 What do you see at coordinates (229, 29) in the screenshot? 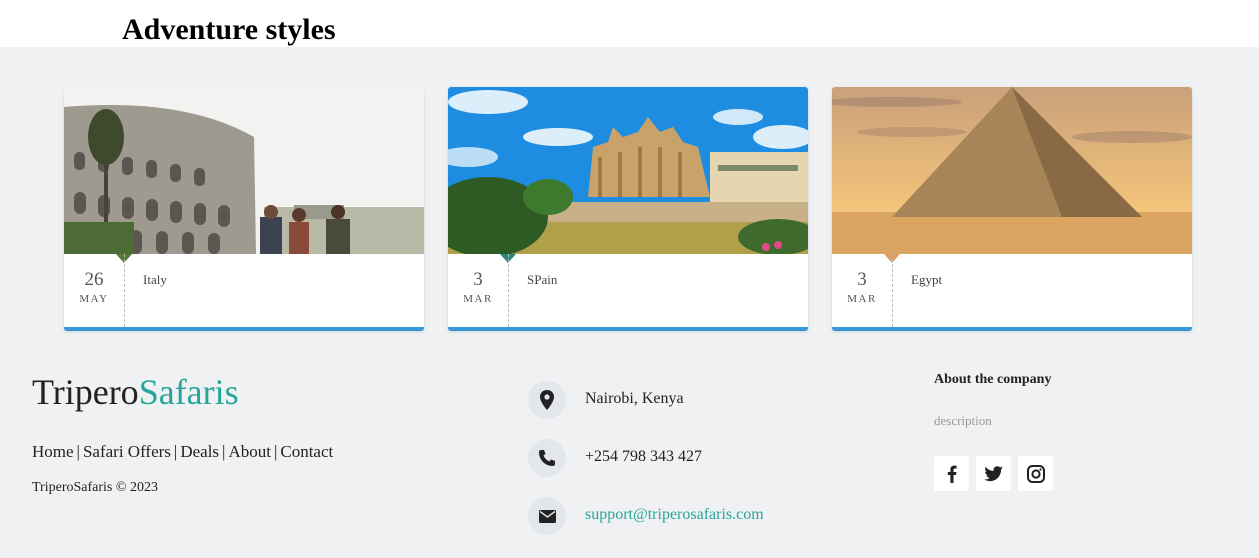
I see `page-title: Adventure styles` at bounding box center [229, 29].